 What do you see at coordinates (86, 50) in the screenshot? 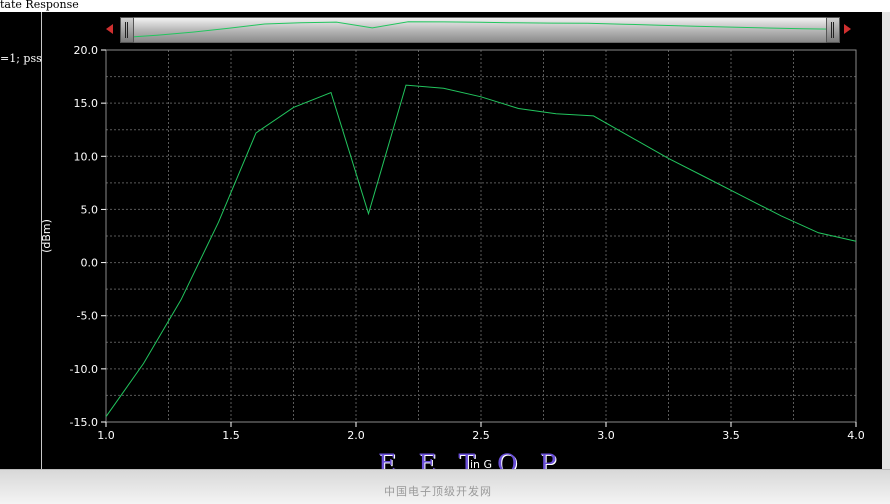
I see `y-tick-label: 20.0` at bounding box center [86, 50].